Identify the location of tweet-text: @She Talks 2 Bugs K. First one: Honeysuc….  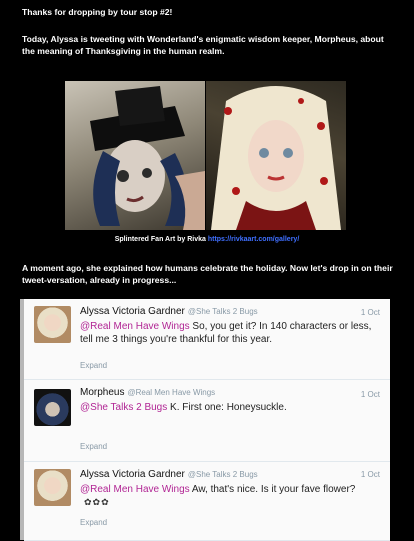
(230, 407).